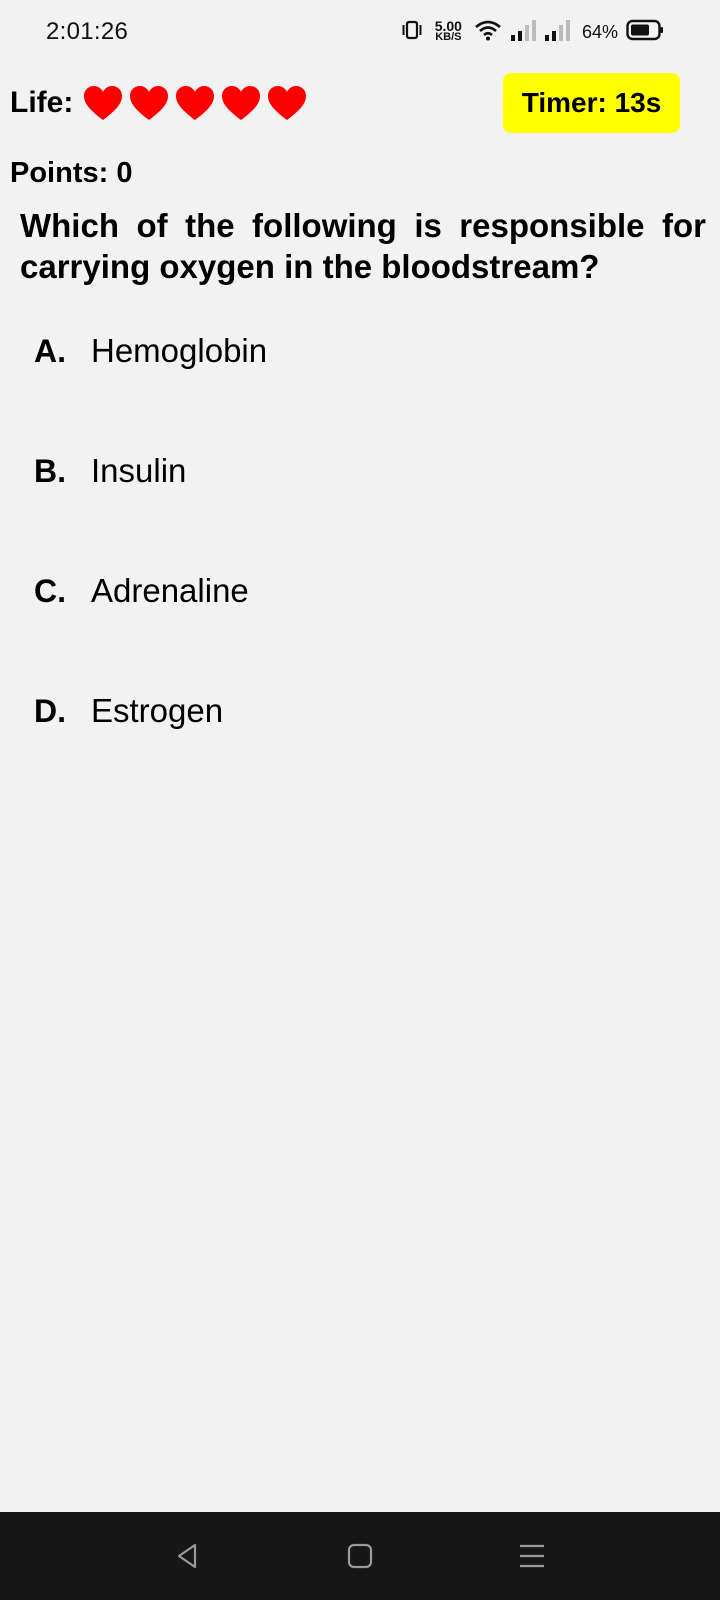 This screenshot has height=1600, width=720. Describe the element at coordinates (50, 710) in the screenshot. I see `option-letter: D.` at that location.